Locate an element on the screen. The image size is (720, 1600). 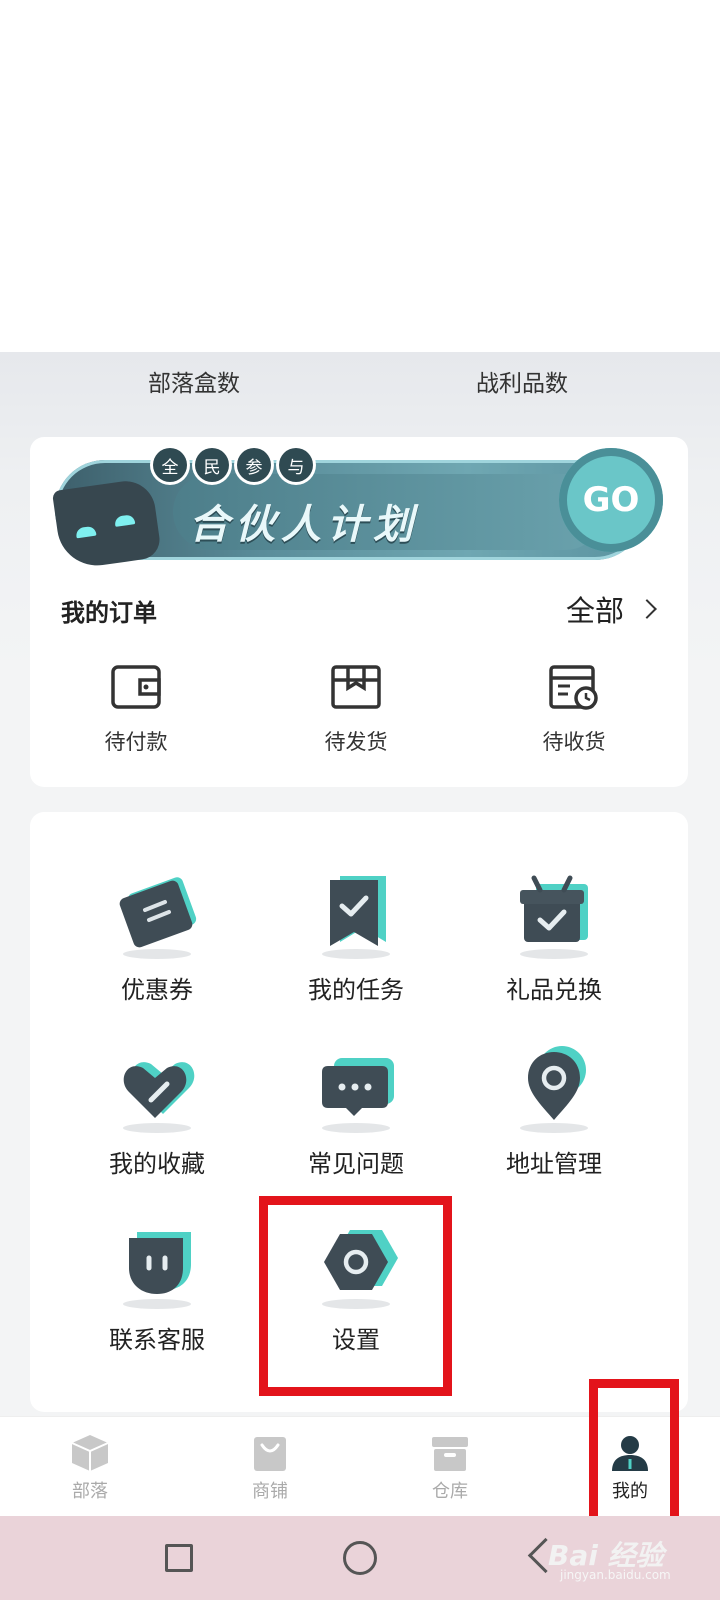
chat-bubble-icon is located at coordinates (358, 1095).